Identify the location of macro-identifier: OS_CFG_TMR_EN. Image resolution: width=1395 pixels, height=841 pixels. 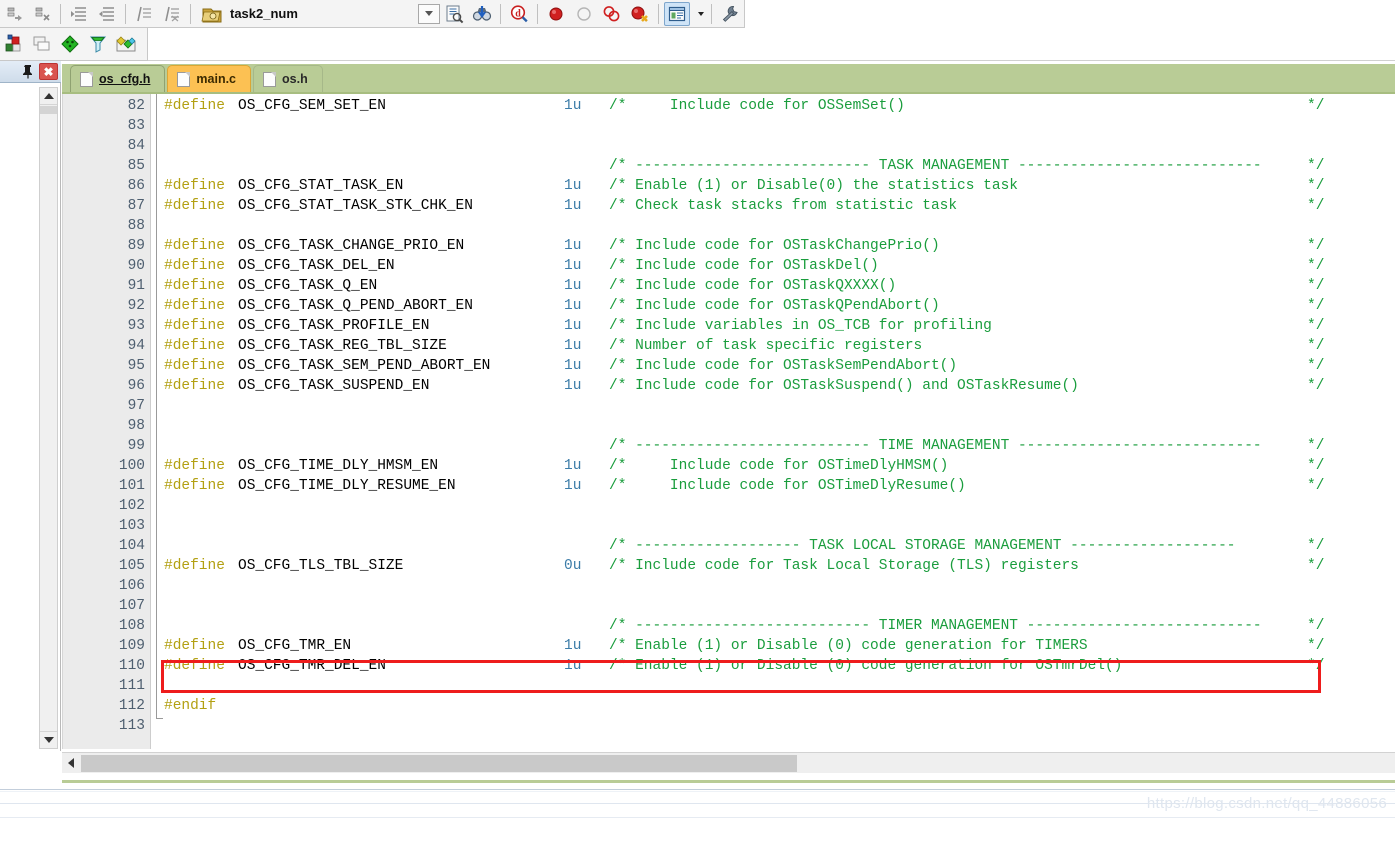
(295, 646).